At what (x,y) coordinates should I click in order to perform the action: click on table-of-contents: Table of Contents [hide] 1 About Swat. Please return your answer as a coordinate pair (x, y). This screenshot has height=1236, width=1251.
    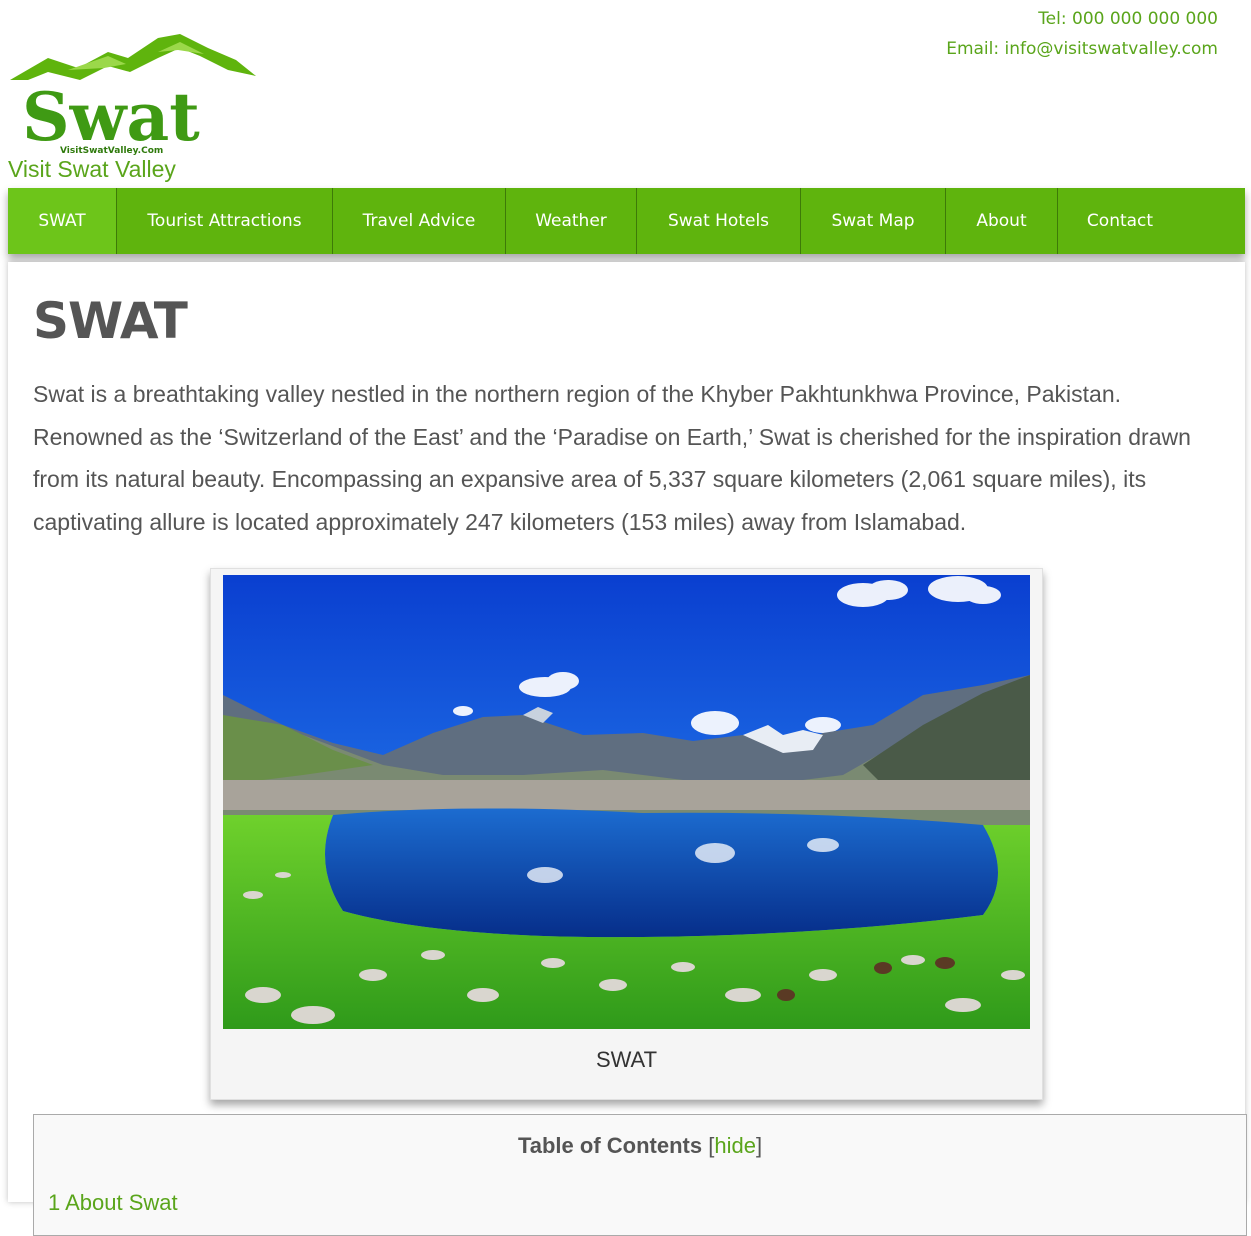
    Looking at the image, I should click on (640, 1175).